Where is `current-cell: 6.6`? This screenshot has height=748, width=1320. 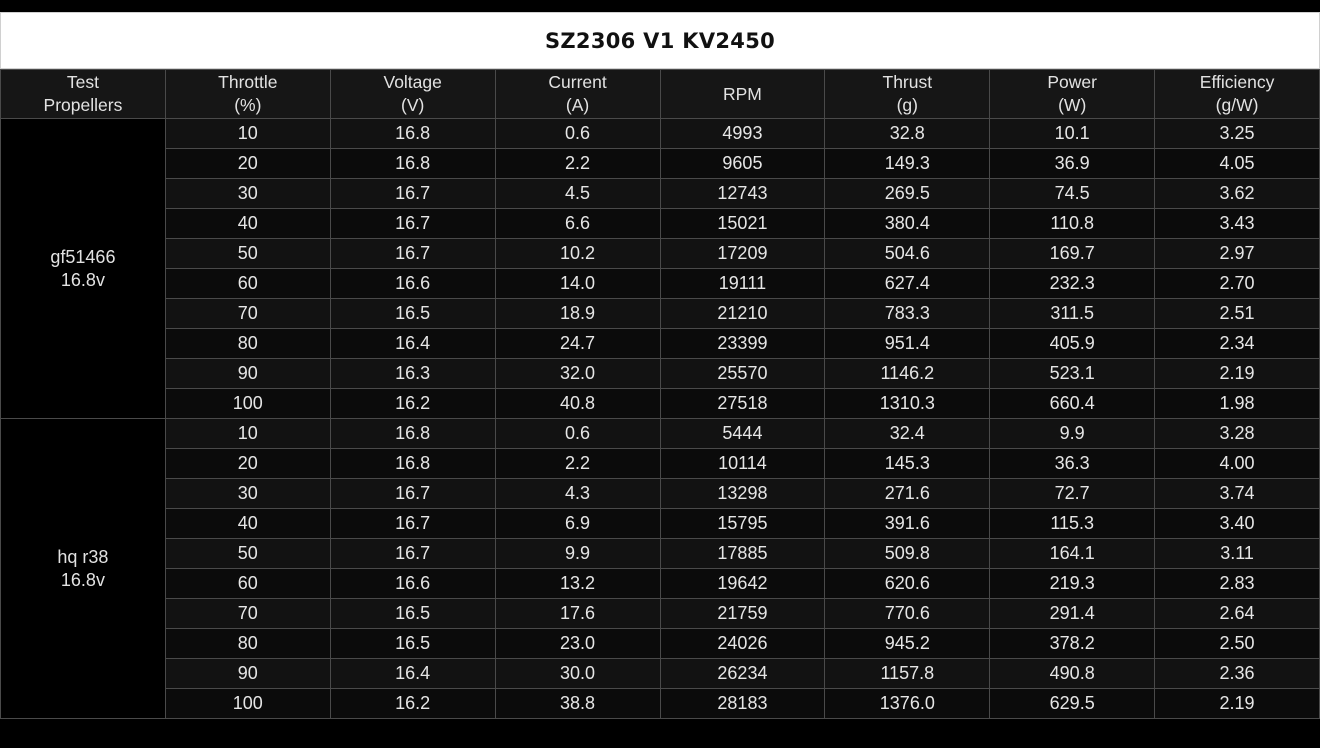 current-cell: 6.6 is located at coordinates (577, 223).